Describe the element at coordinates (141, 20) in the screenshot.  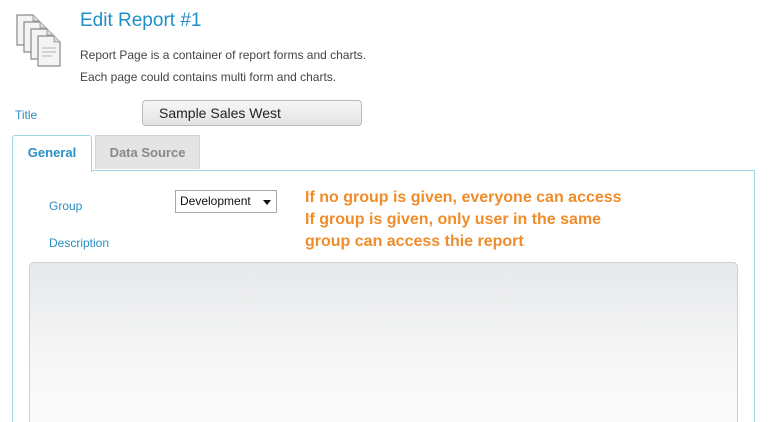
I see `page-title: Edit Report #1` at that location.